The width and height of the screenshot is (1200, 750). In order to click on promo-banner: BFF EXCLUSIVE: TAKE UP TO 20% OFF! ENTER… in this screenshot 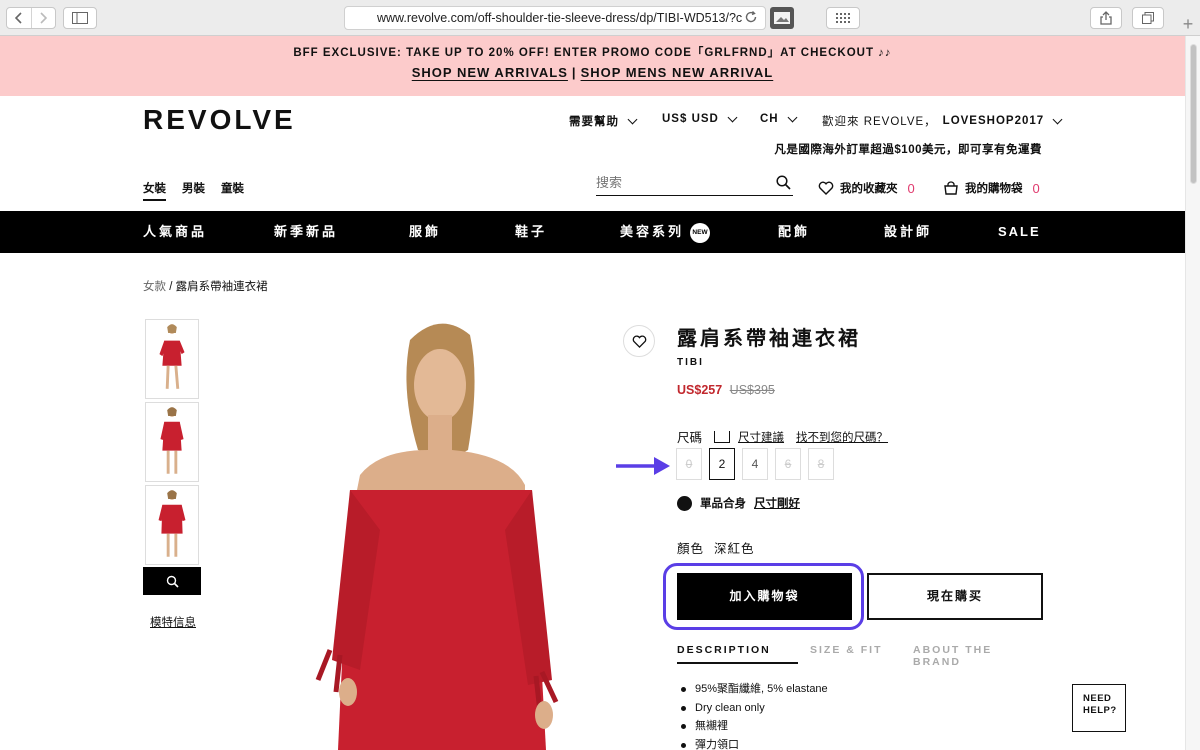, I will do `click(592, 66)`.